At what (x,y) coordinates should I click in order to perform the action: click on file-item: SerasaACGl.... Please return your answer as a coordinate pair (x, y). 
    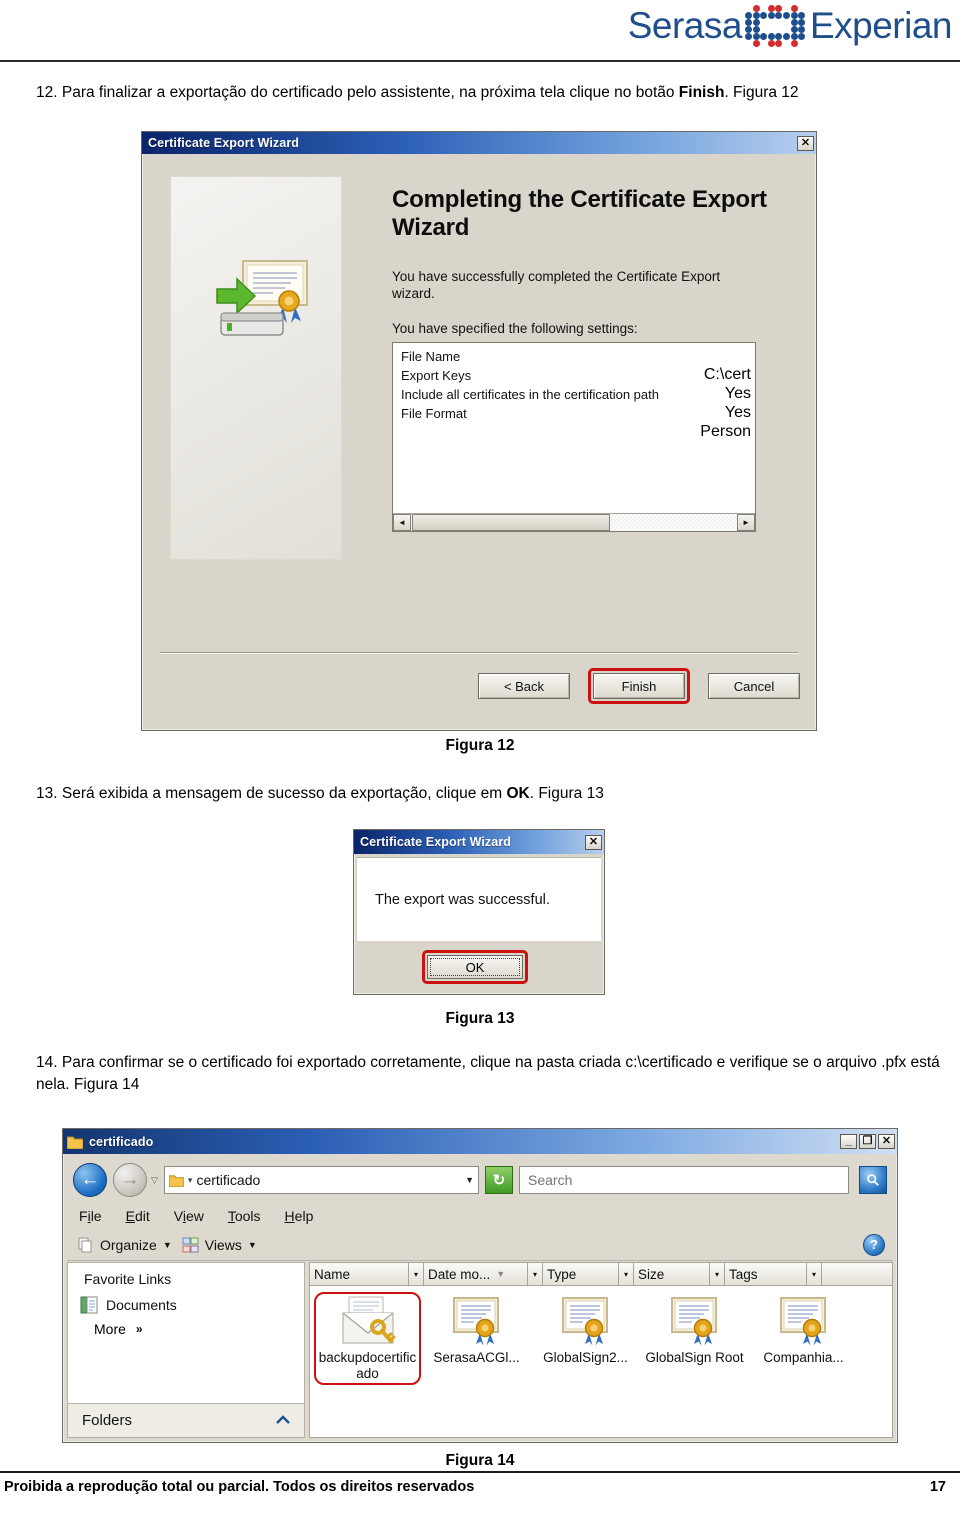
    Looking at the image, I should click on (476, 1330).